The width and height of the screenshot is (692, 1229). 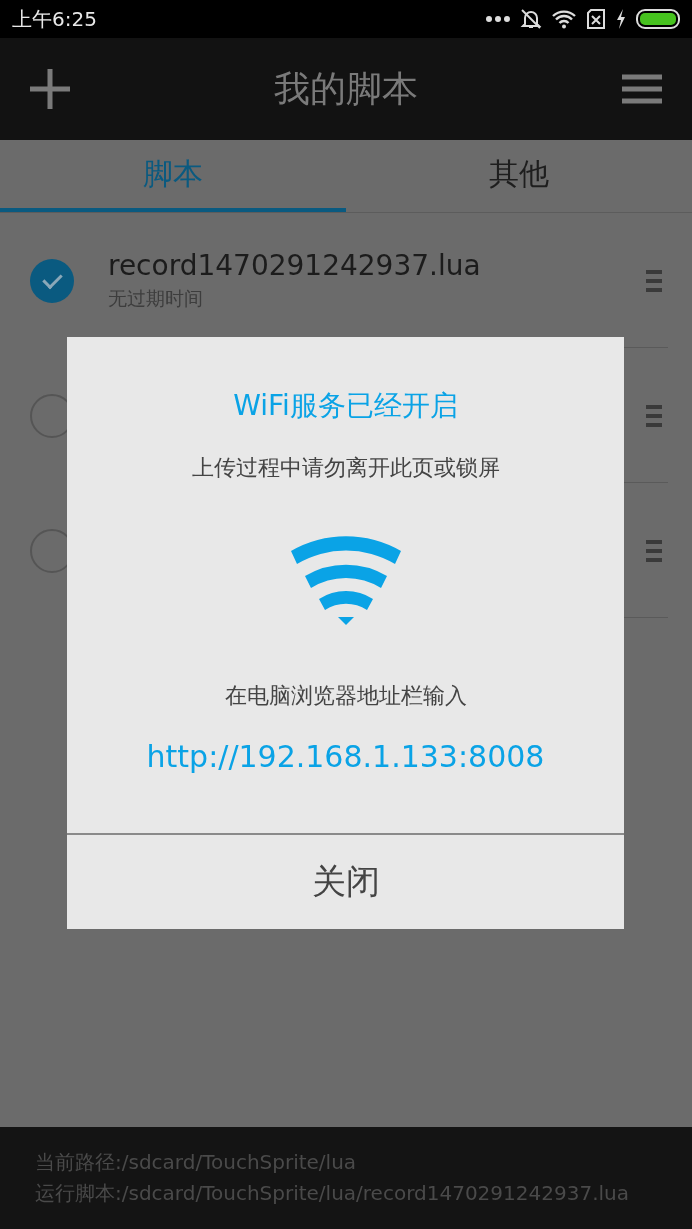 What do you see at coordinates (659, 19) in the screenshot?
I see `battery-icon` at bounding box center [659, 19].